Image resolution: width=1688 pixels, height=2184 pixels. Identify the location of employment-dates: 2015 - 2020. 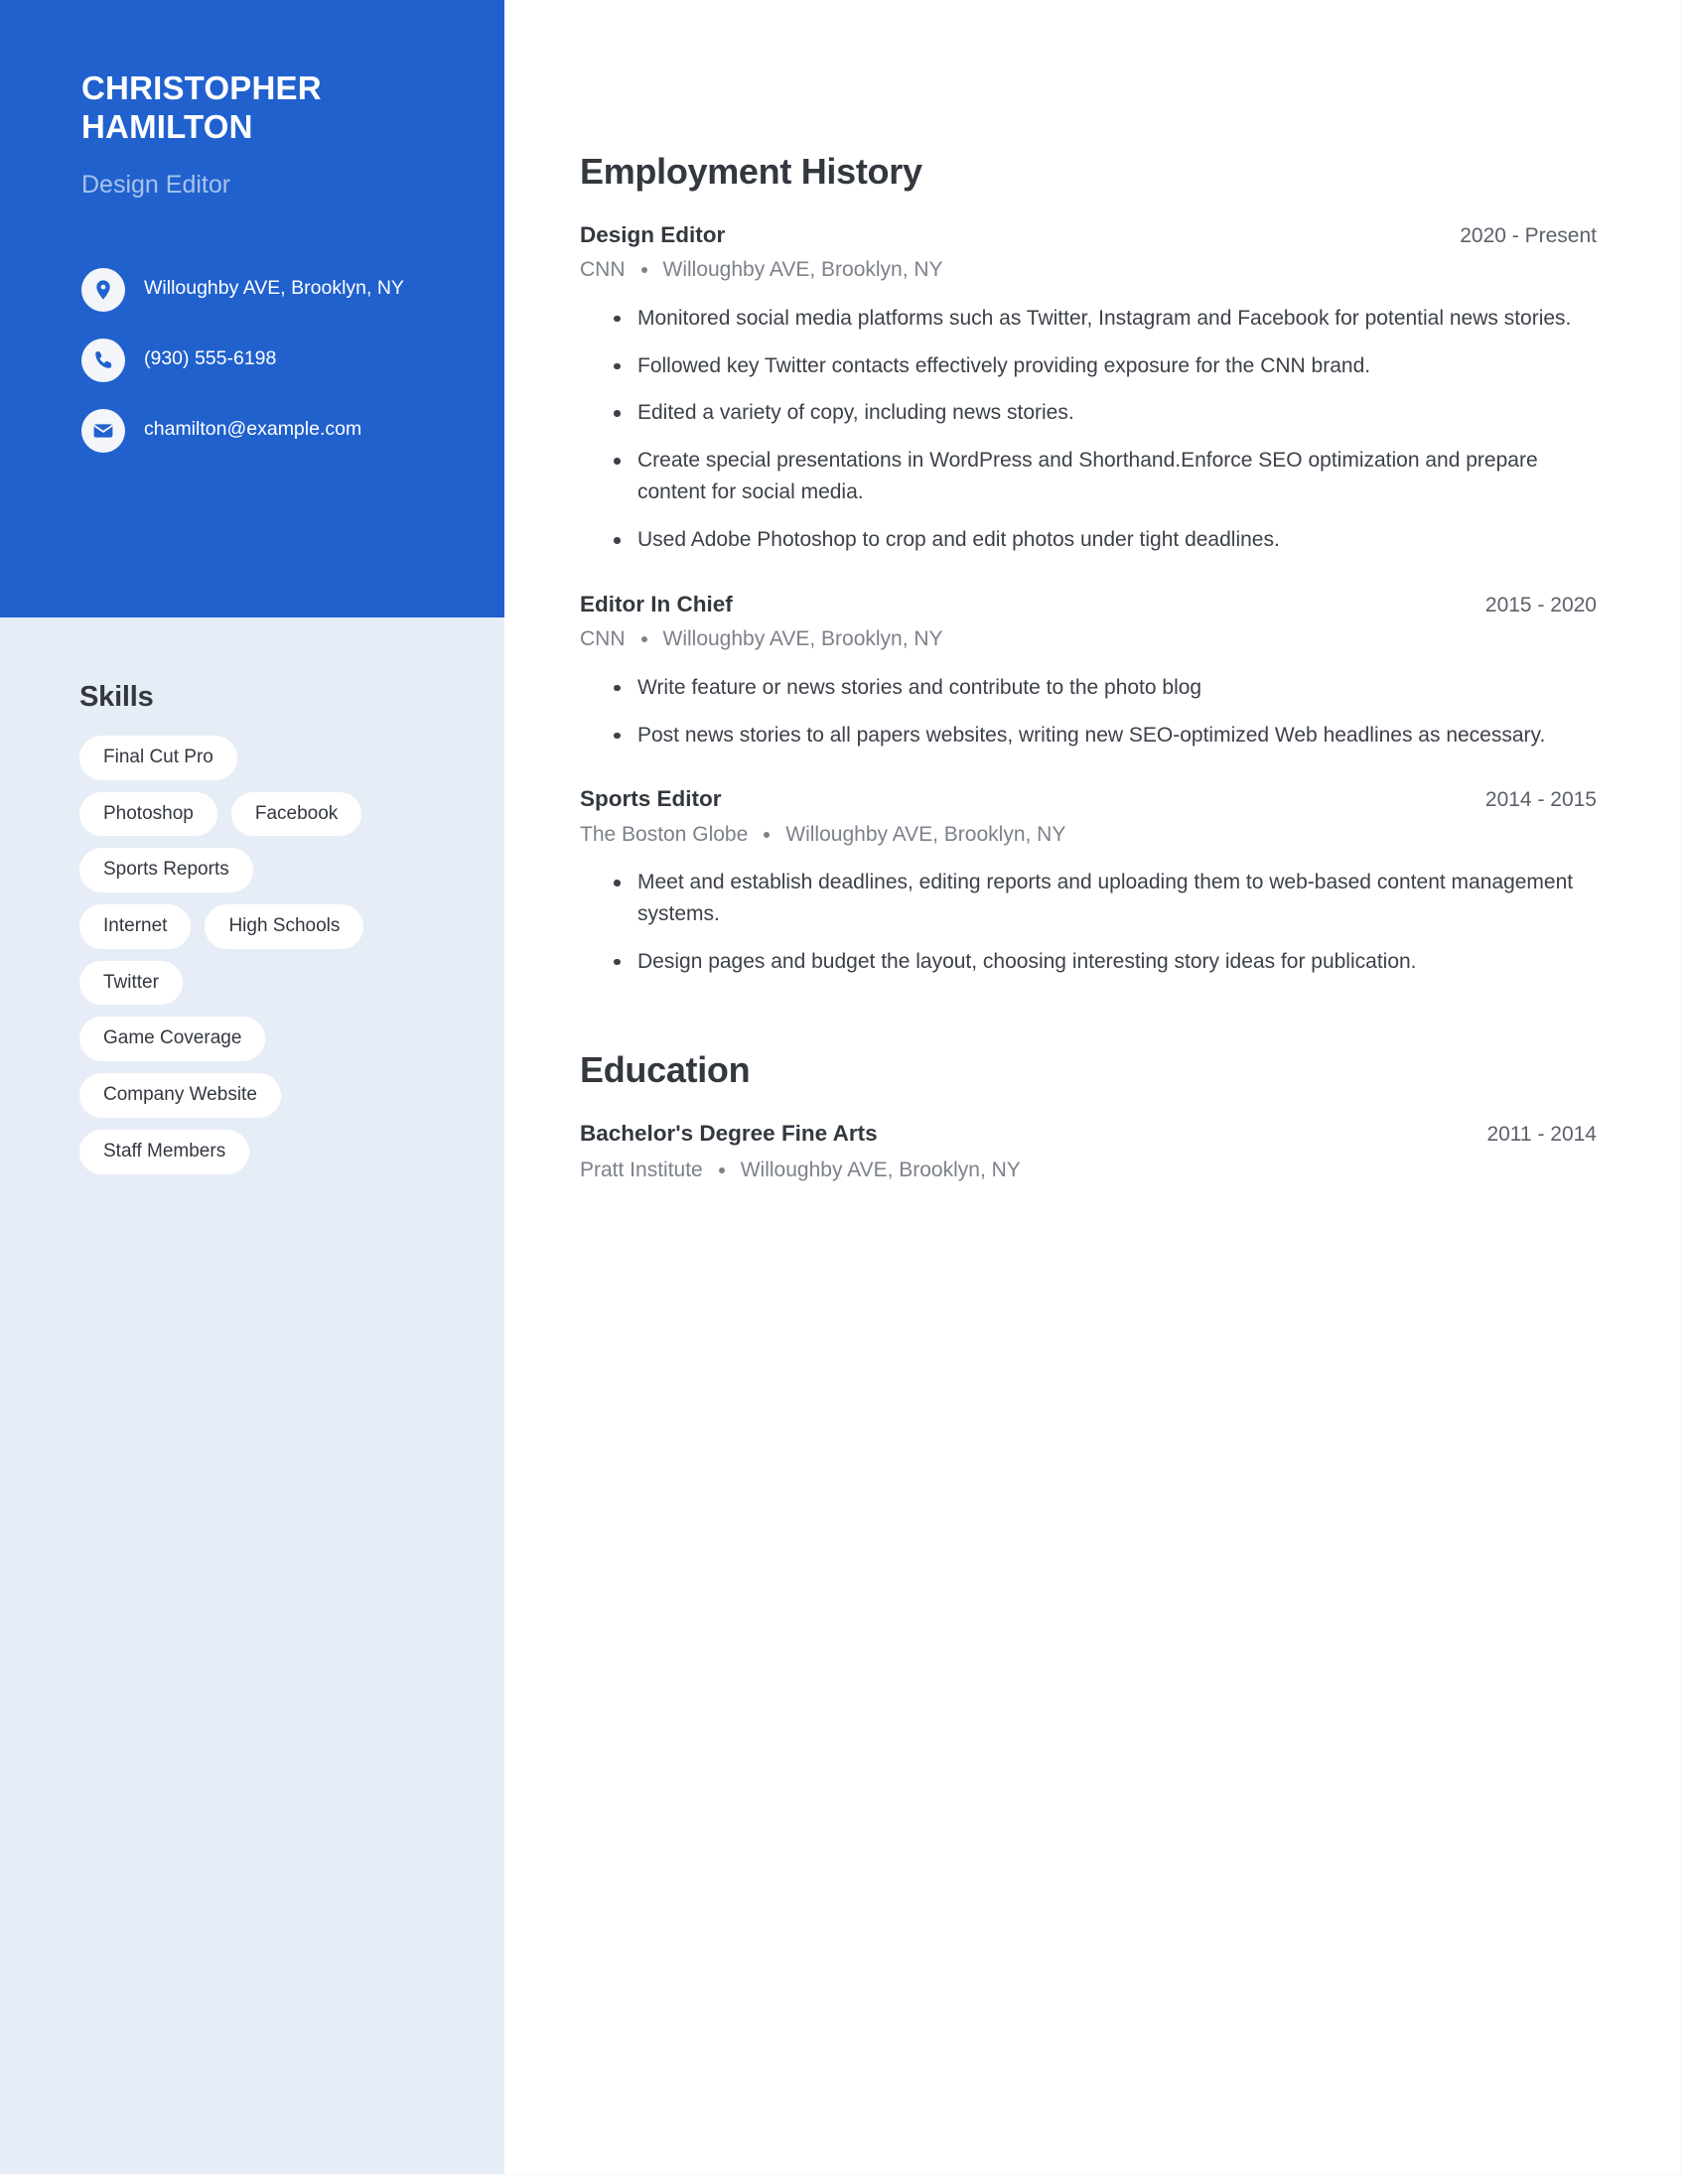
(1540, 605).